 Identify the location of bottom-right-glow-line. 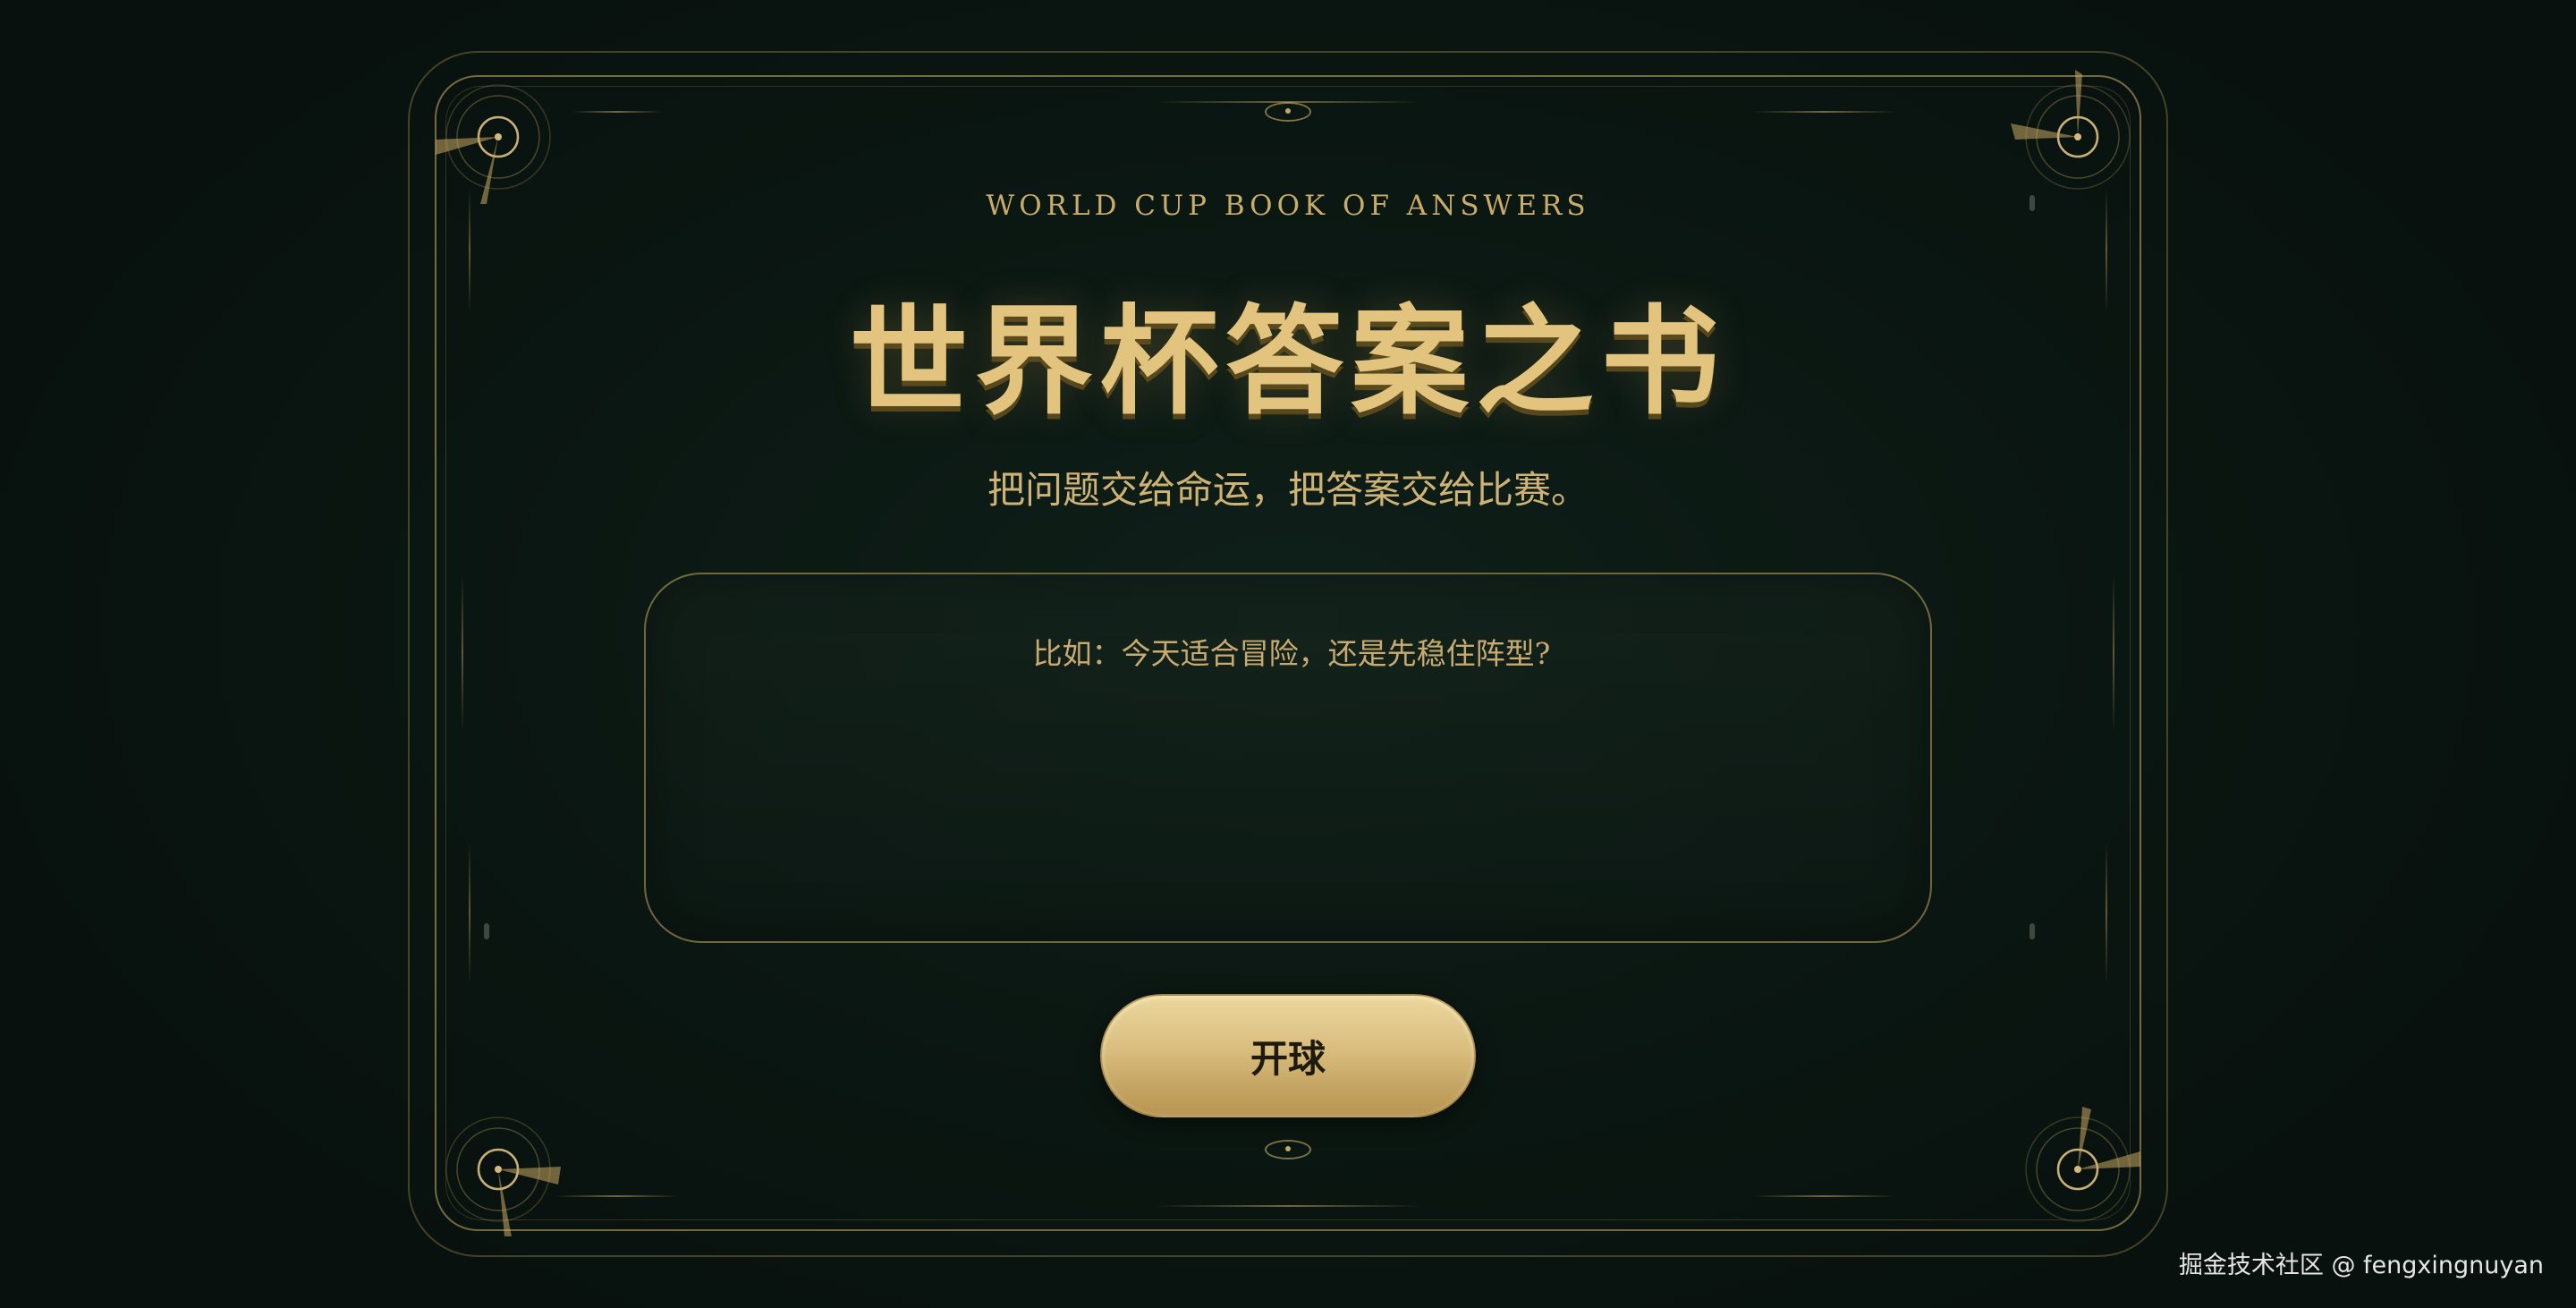
(1824, 1196).